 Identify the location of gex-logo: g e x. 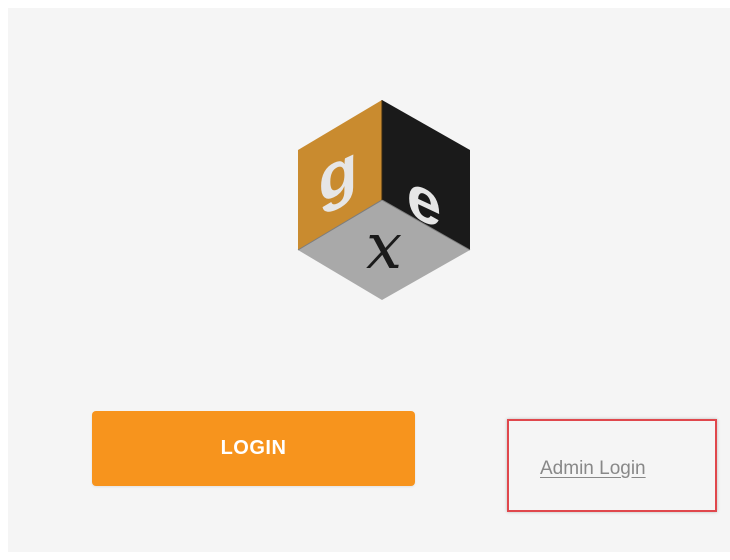
(384, 200).